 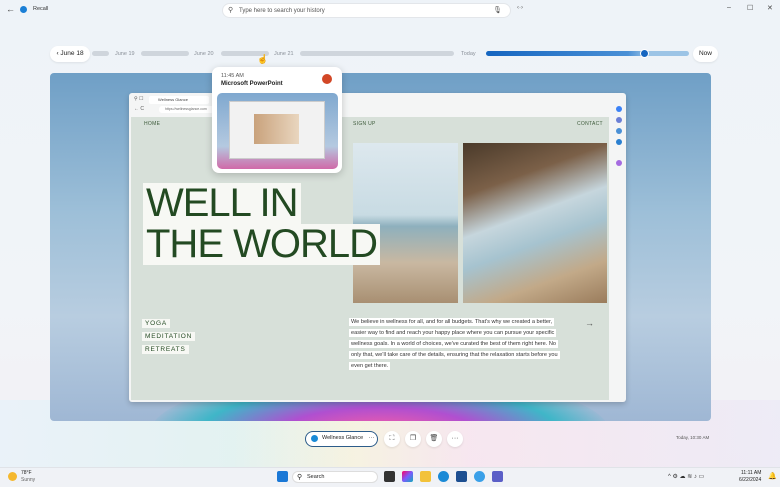 I want to click on timeline-label: June 20, so click(x=204, y=54).